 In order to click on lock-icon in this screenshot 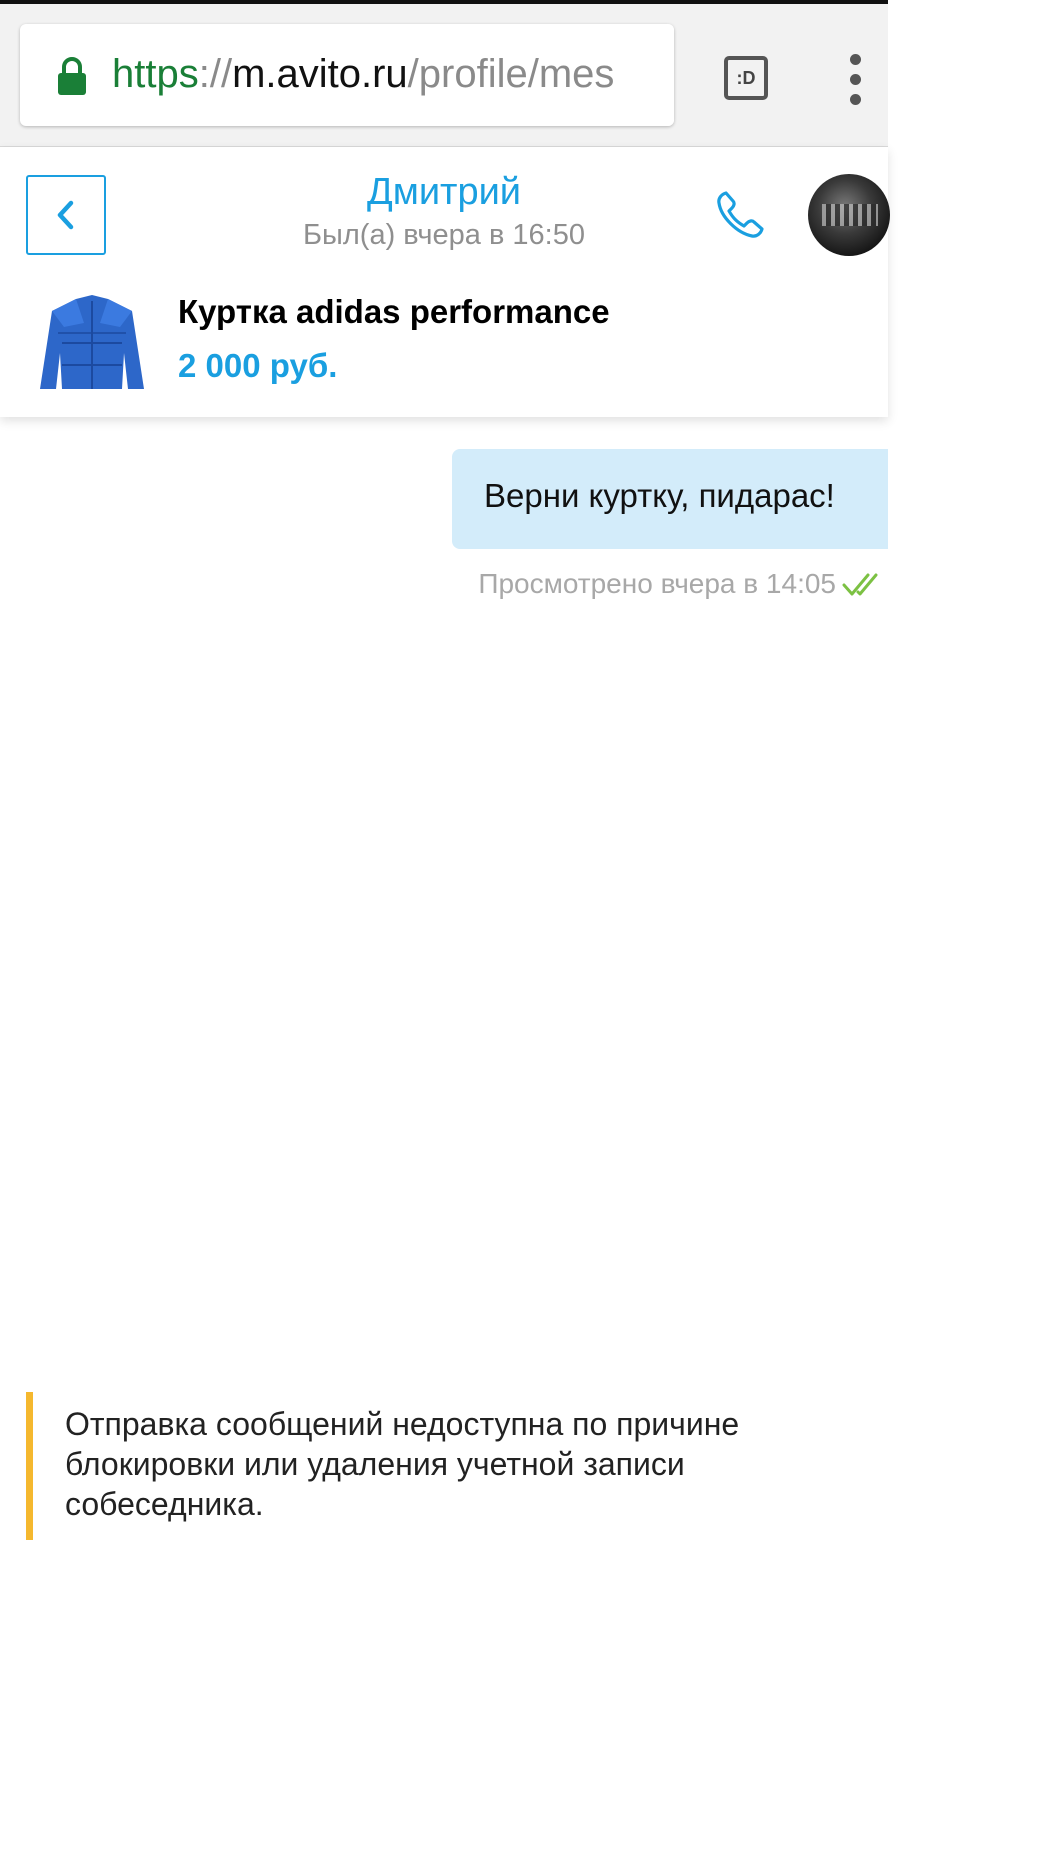, I will do `click(72, 76)`.